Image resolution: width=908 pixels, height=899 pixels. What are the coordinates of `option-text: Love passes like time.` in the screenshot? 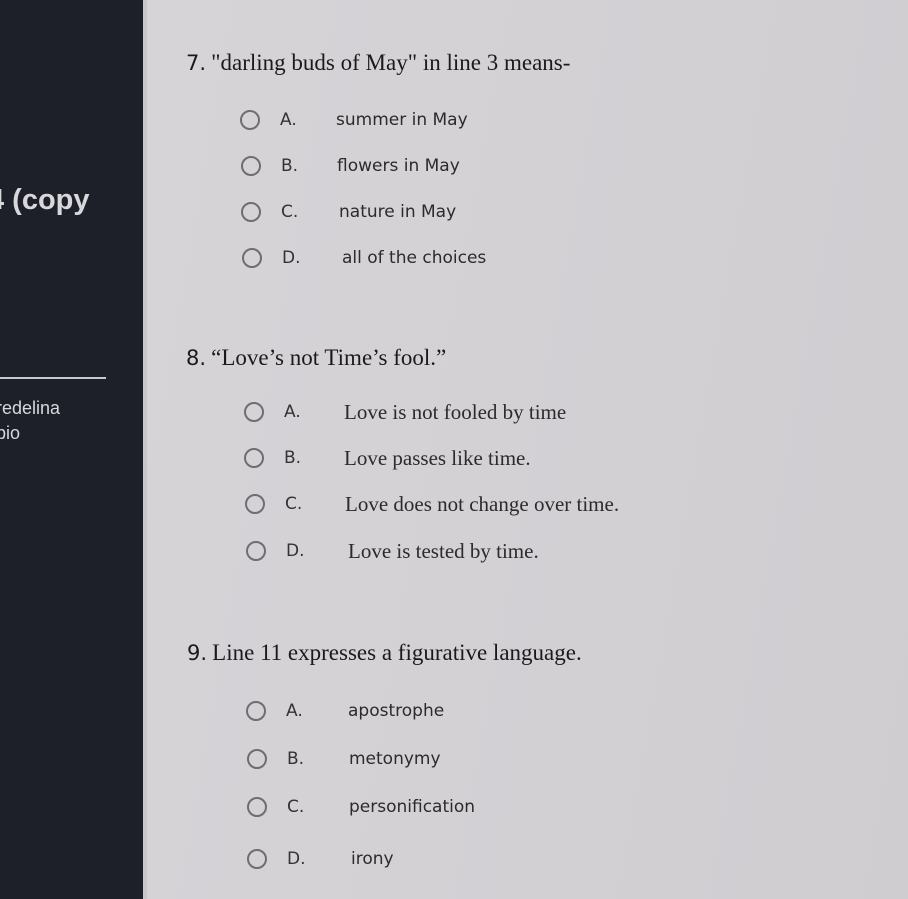 It's located at (437, 457).